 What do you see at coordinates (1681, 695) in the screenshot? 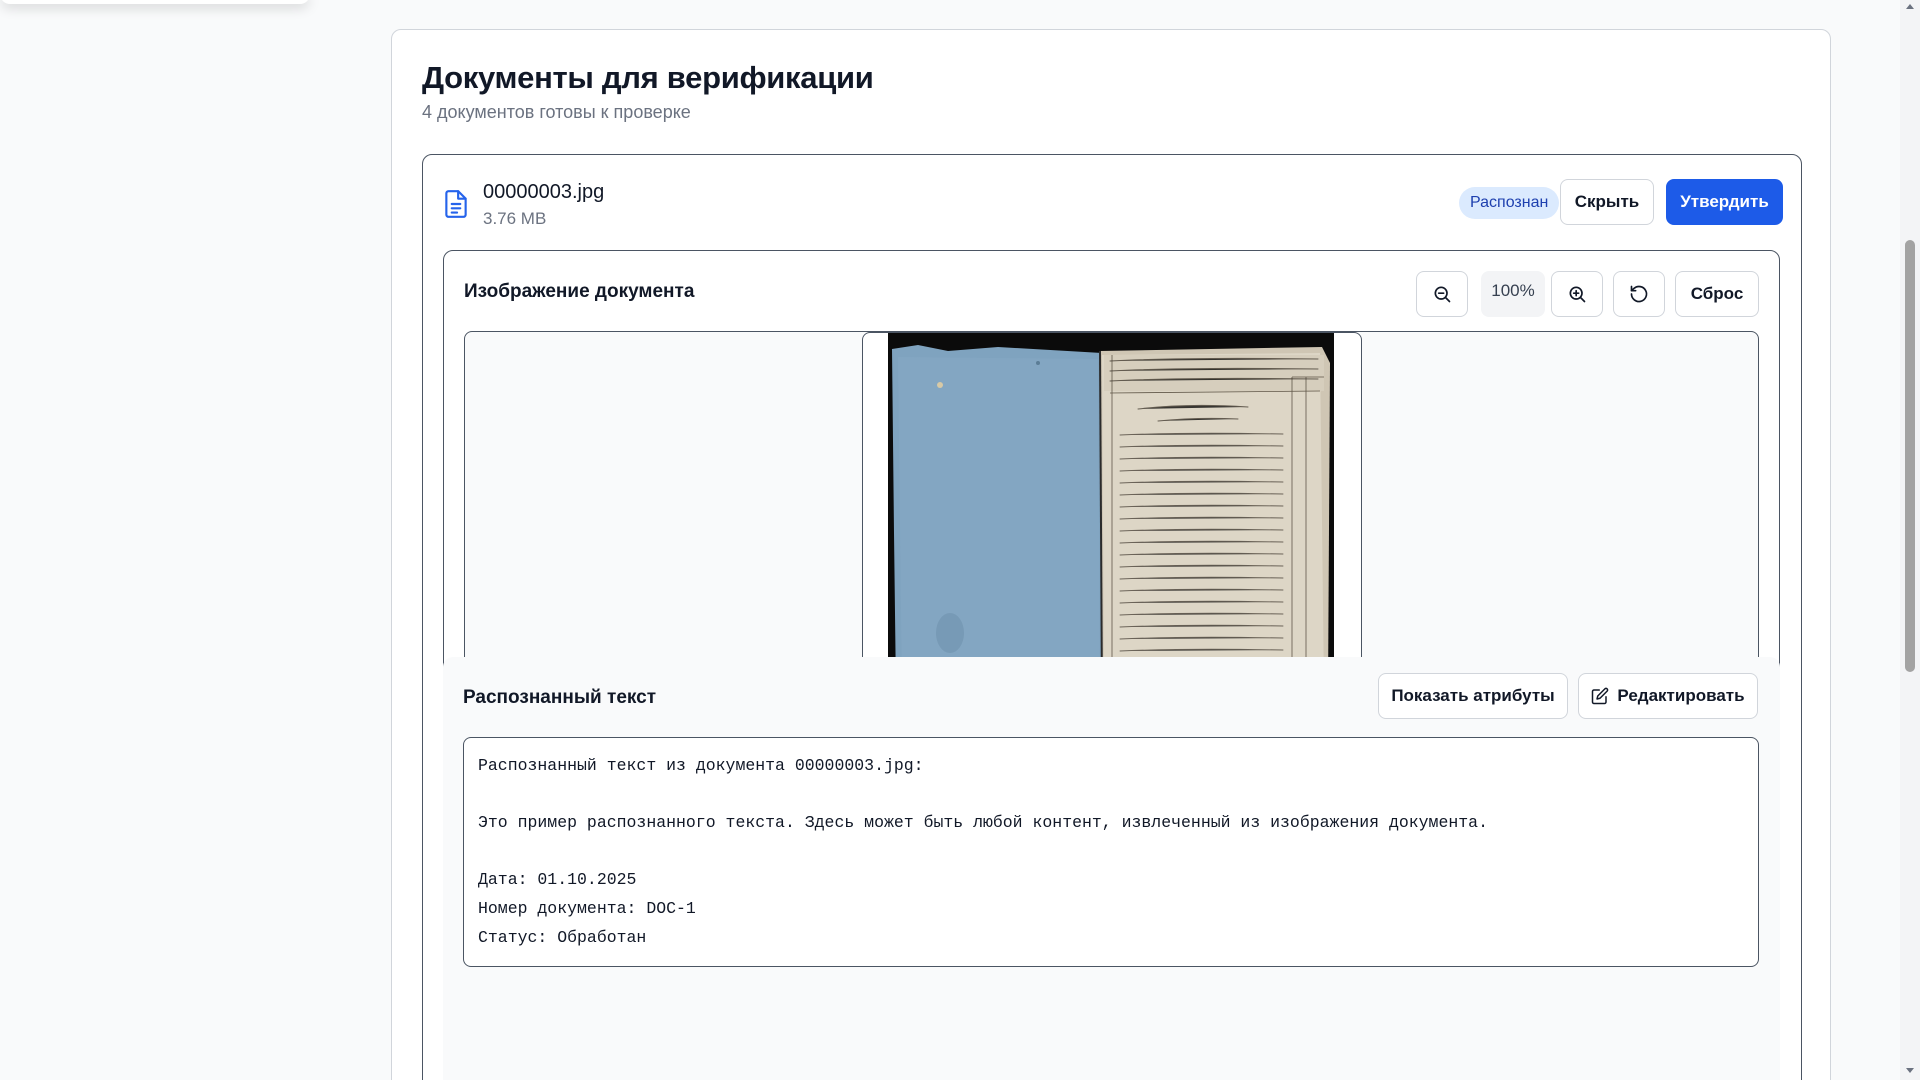
I see `edit-button-label: Редактировать` at bounding box center [1681, 695].